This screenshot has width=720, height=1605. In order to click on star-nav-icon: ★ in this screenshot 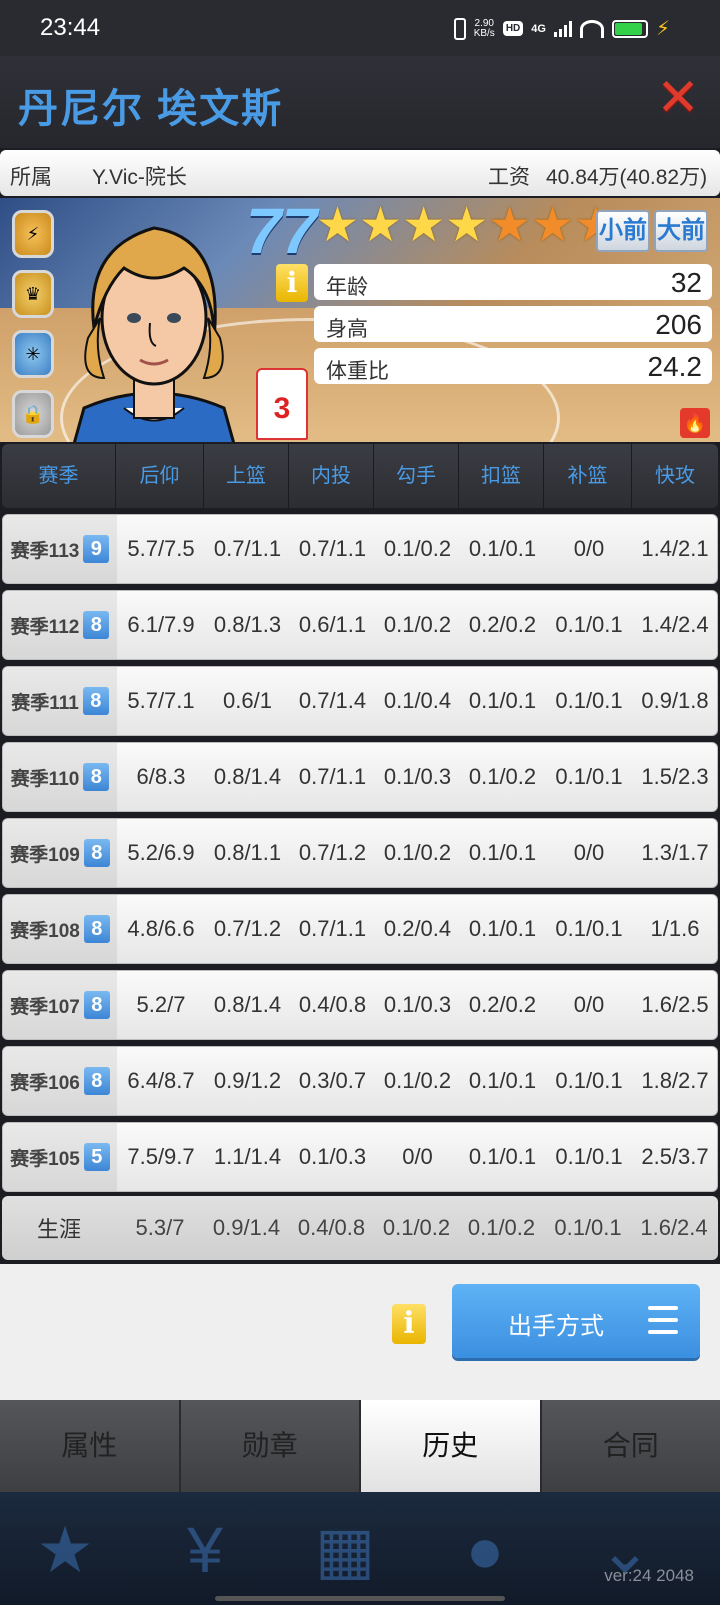, I will do `click(65, 1550)`.